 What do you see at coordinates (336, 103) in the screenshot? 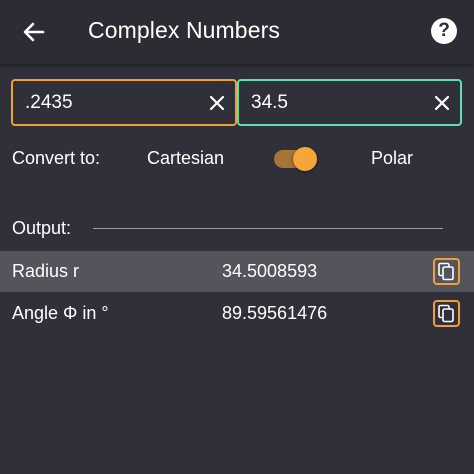
I see `imaginary-input` at bounding box center [336, 103].